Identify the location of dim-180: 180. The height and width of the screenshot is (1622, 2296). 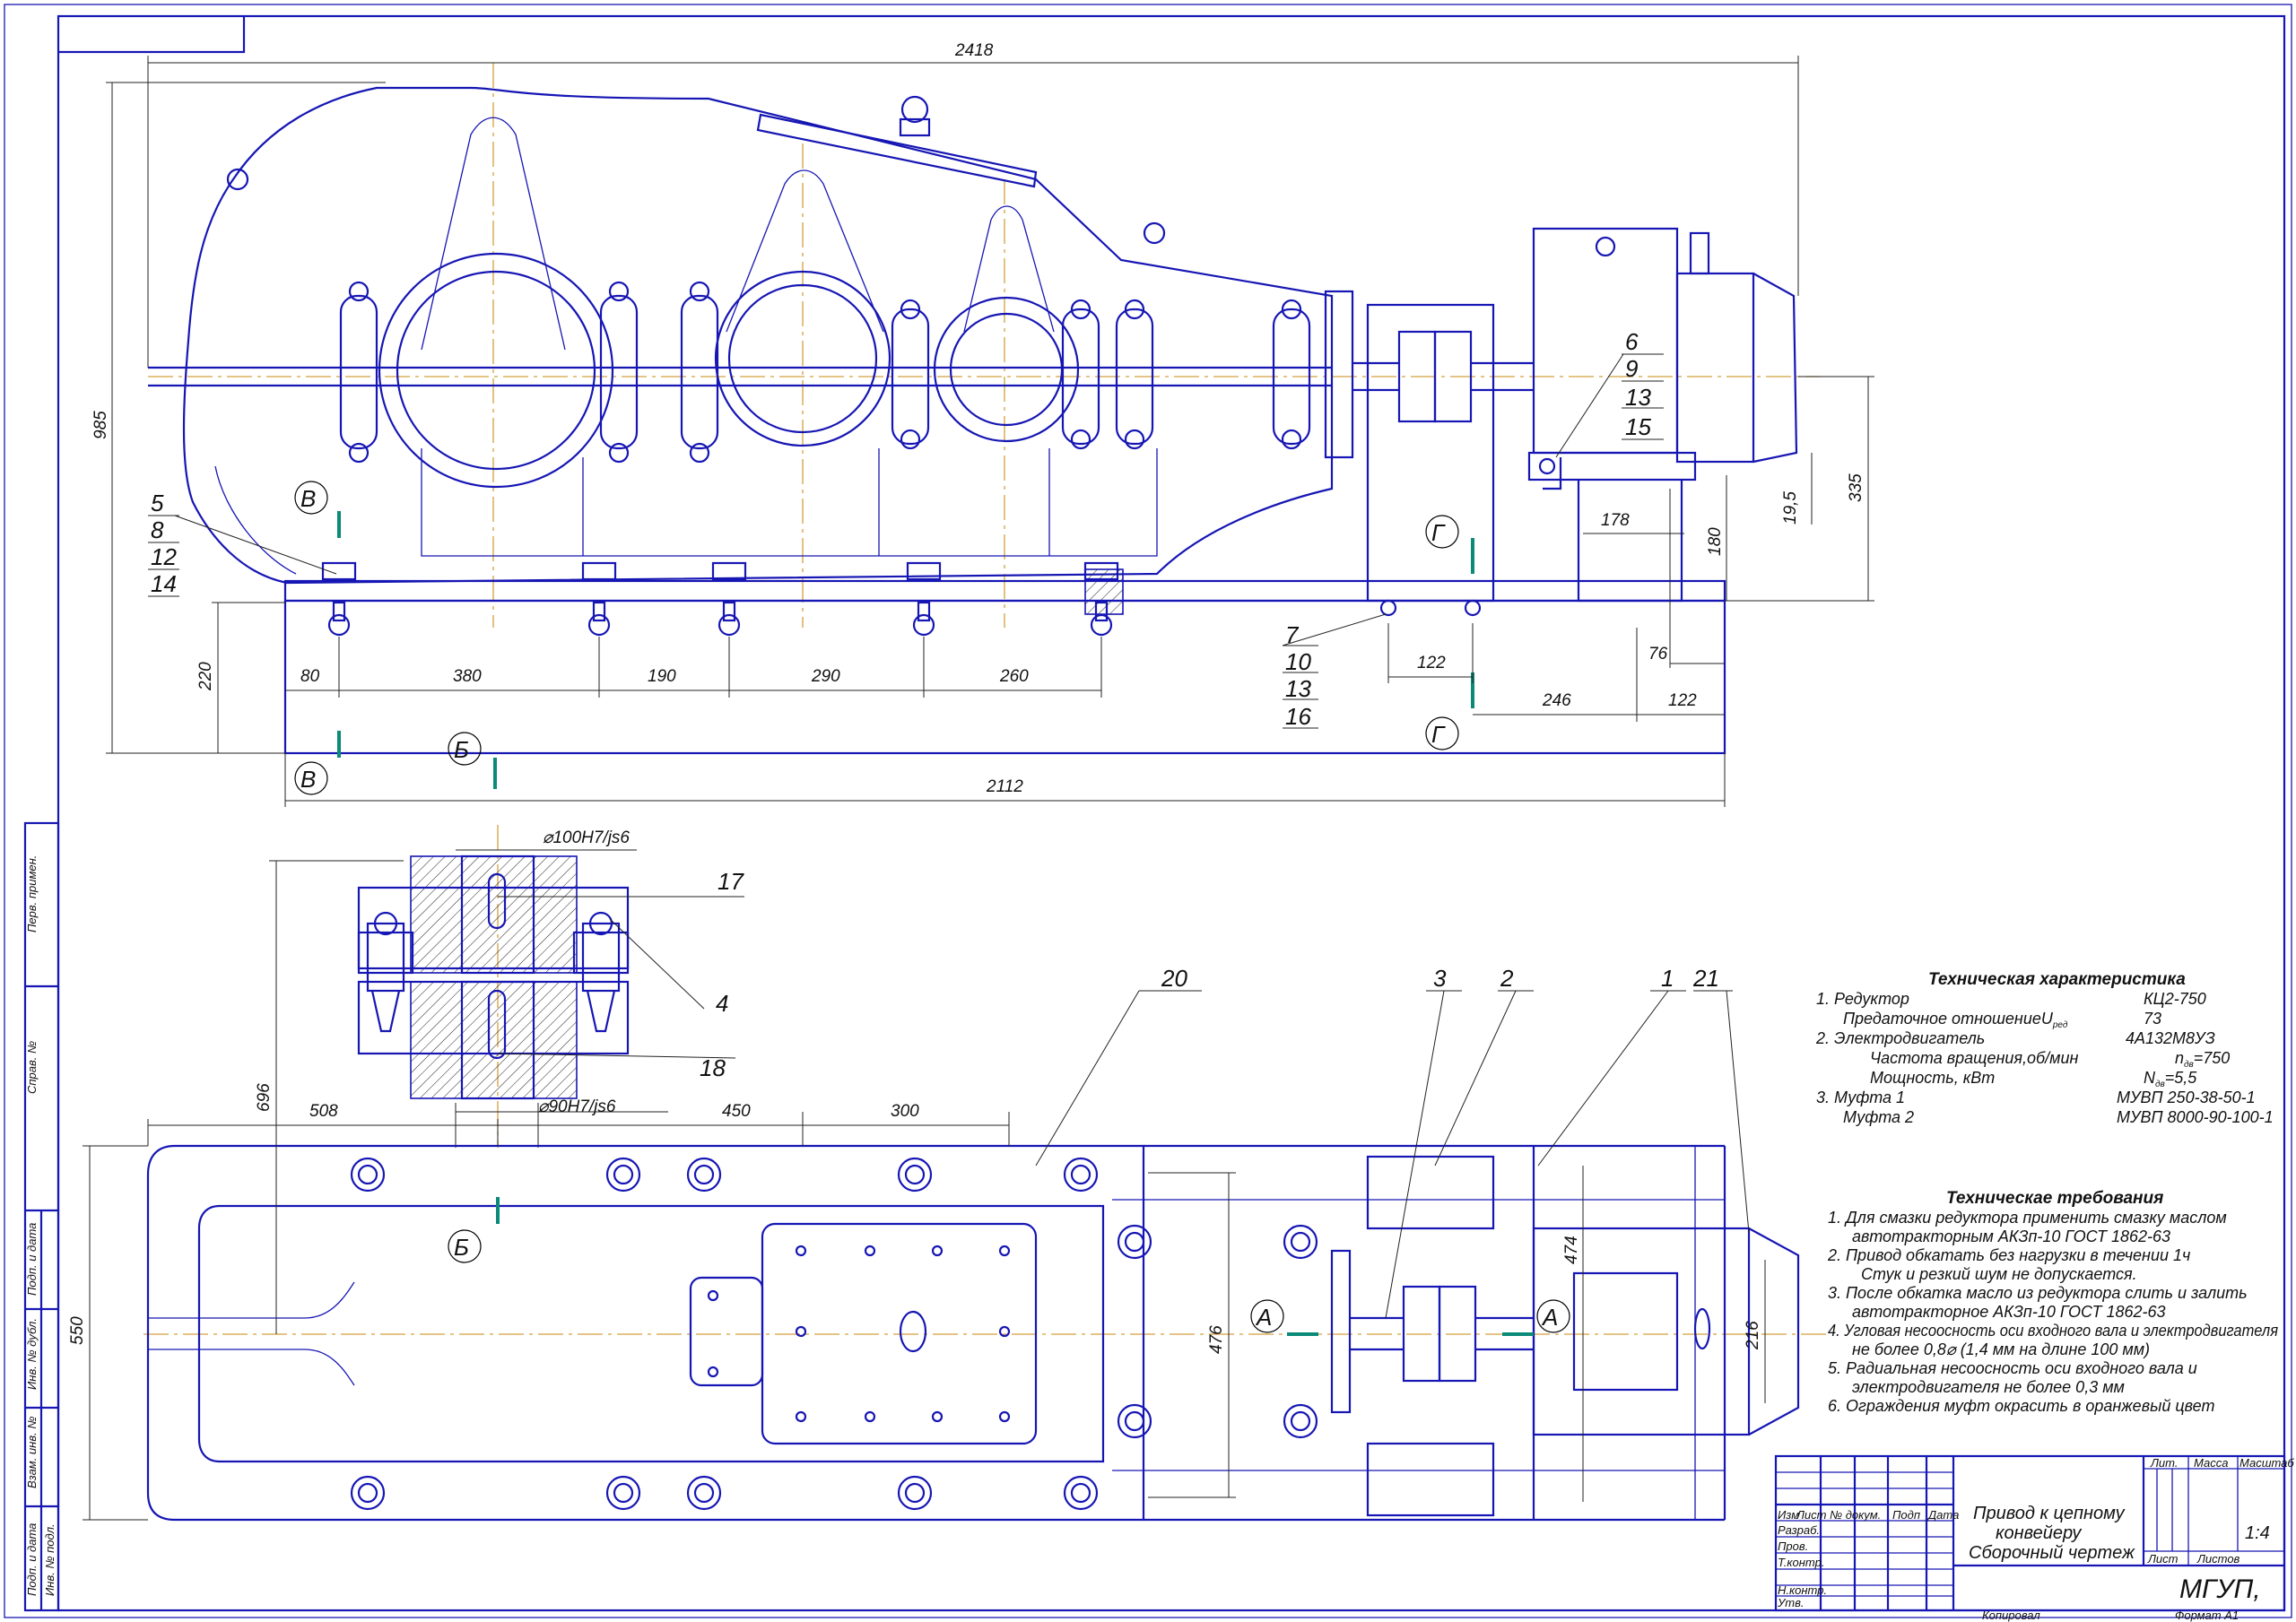
(1715, 541).